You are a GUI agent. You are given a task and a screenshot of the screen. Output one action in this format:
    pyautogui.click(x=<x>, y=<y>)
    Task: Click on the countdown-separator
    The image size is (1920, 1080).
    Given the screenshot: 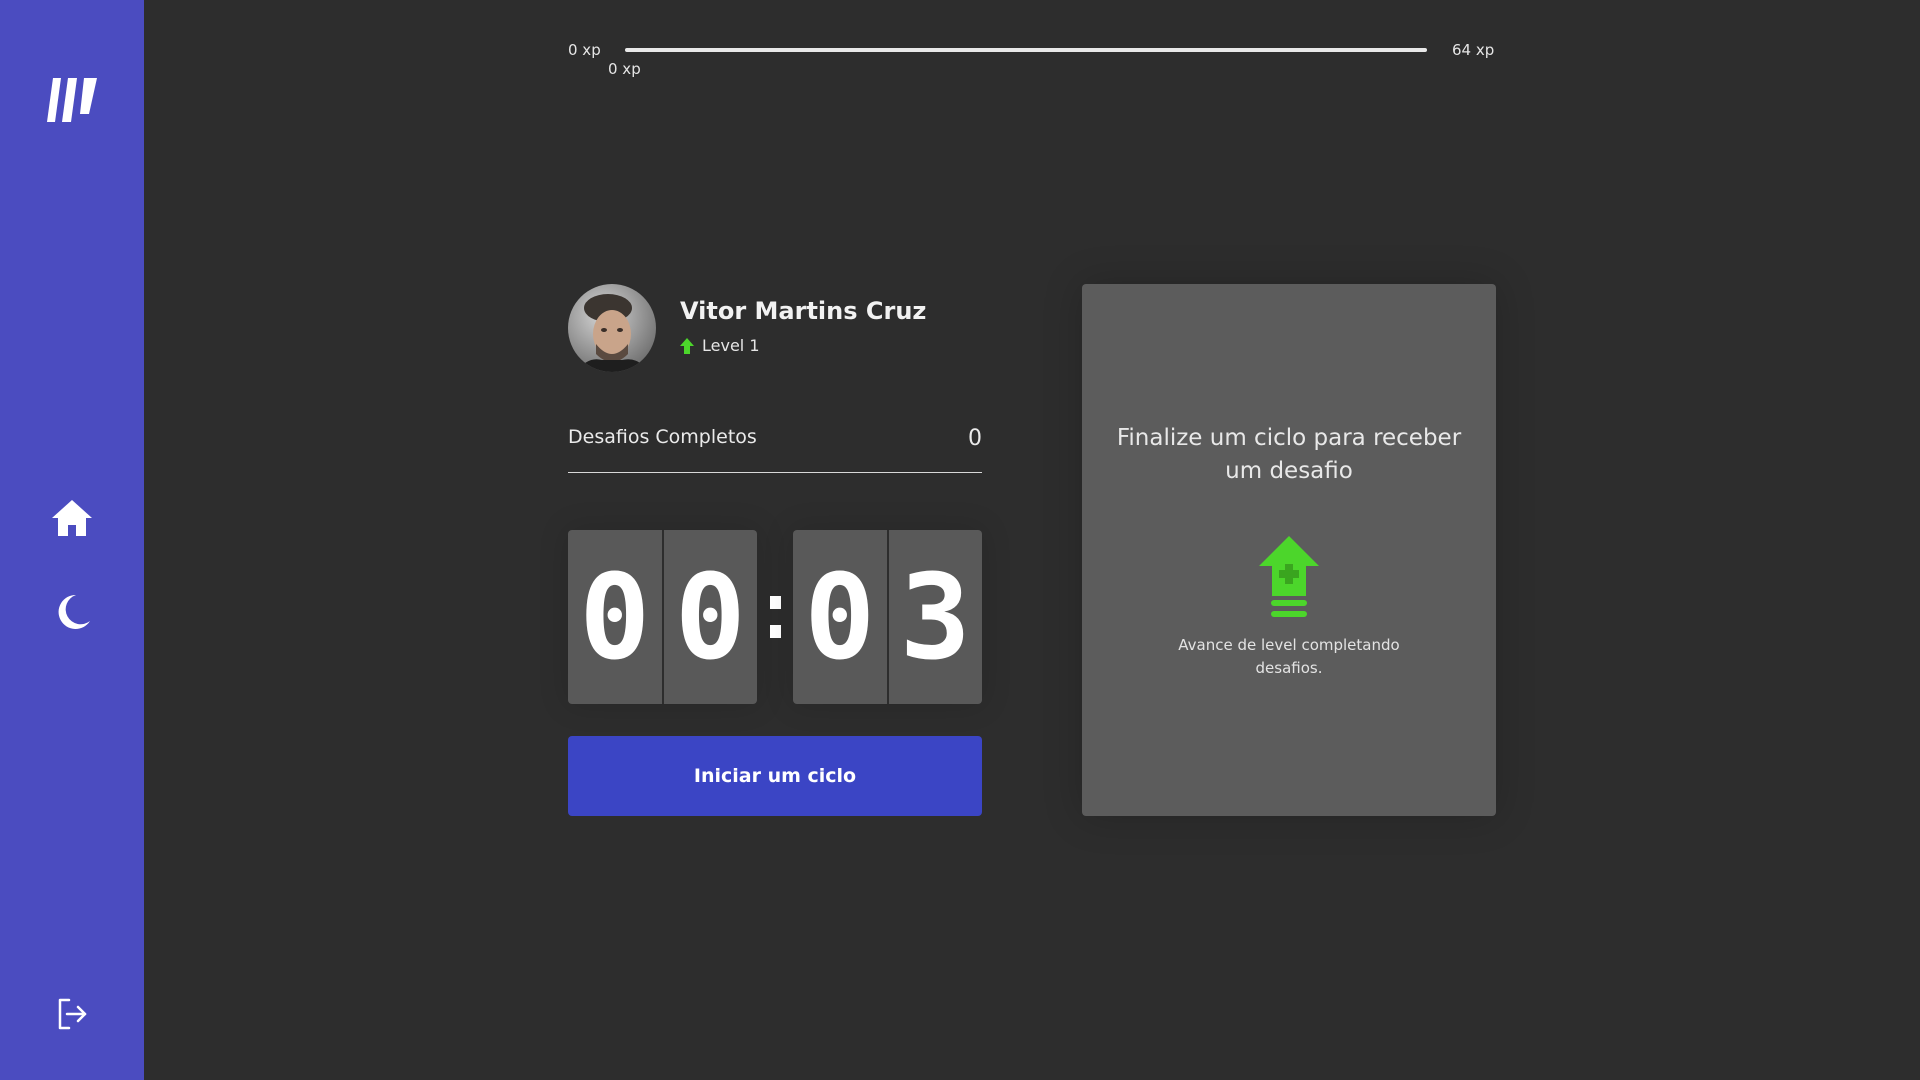 What is the action you would take?
    pyautogui.click(x=775, y=617)
    